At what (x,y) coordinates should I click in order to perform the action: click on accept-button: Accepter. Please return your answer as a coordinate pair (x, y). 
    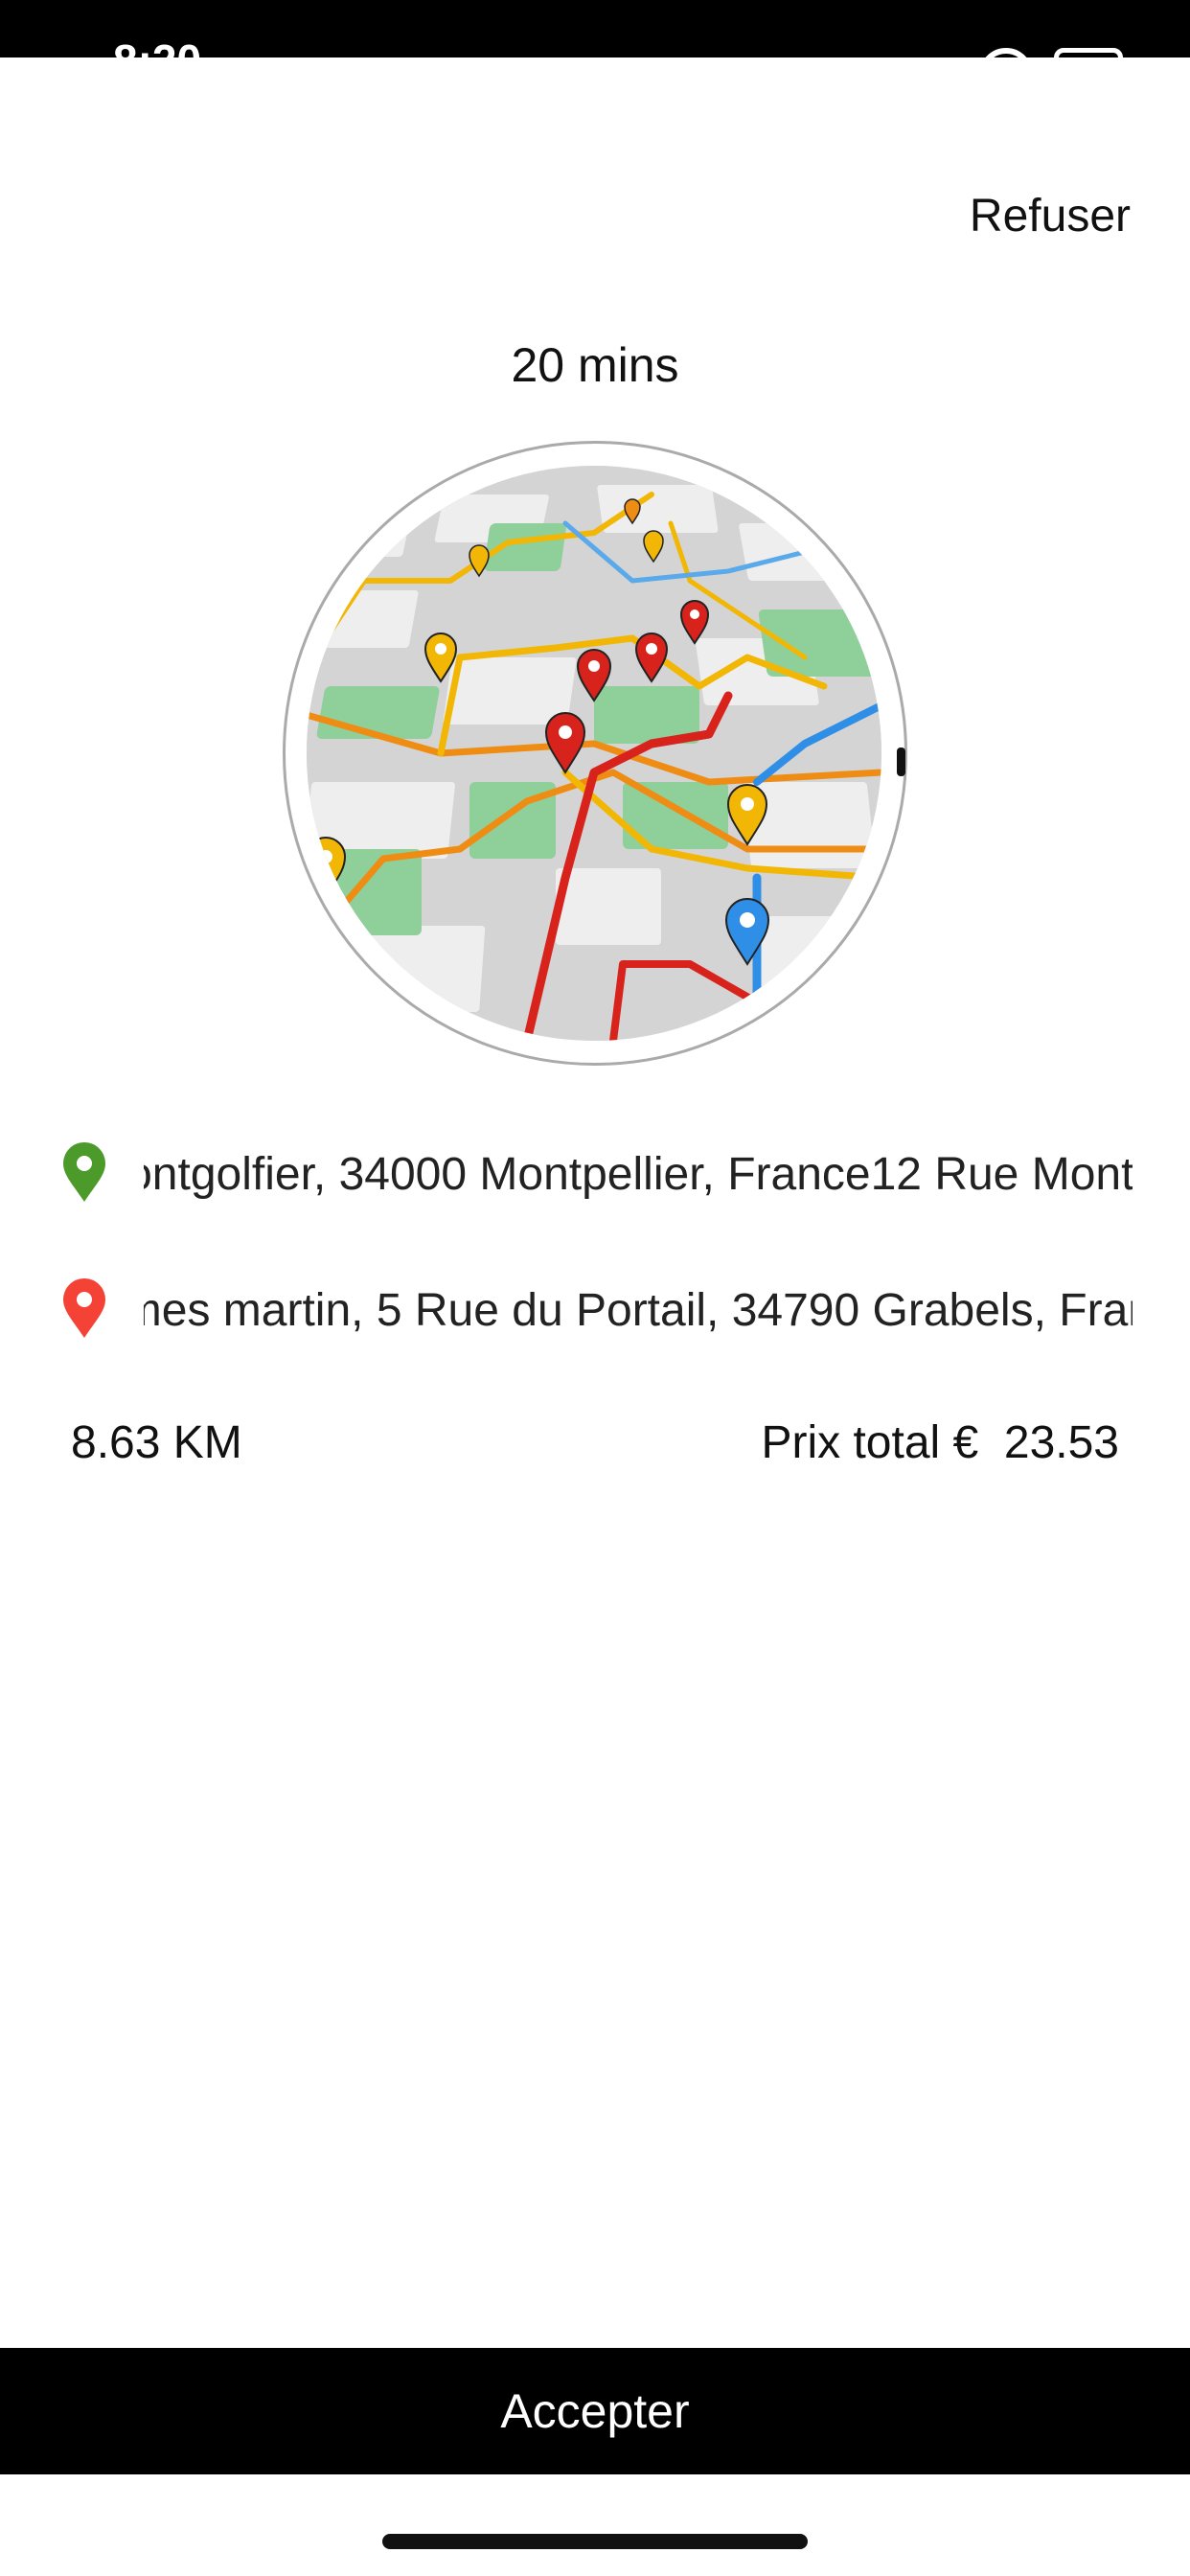
    Looking at the image, I should click on (595, 2411).